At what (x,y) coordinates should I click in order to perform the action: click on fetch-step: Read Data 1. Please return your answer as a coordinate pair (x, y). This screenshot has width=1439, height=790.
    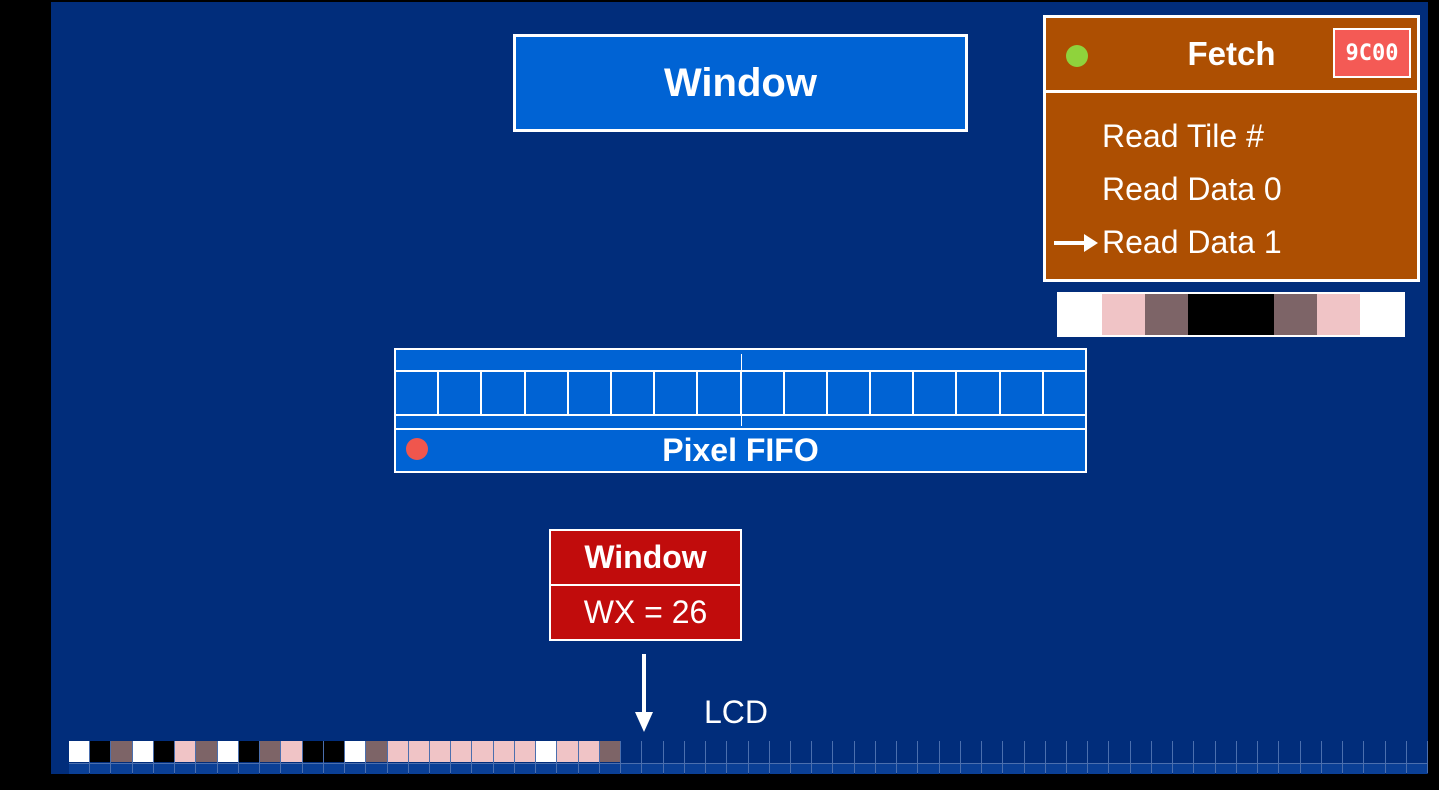
    Looking at the image, I should click on (1192, 242).